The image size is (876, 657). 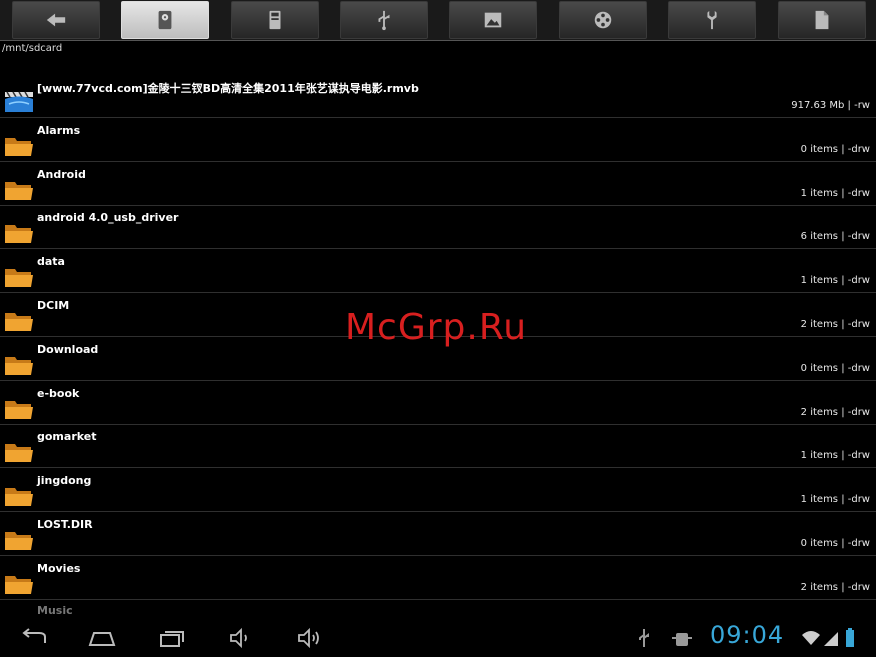 I want to click on current-path: /mnt/sdcard, so click(x=32, y=48).